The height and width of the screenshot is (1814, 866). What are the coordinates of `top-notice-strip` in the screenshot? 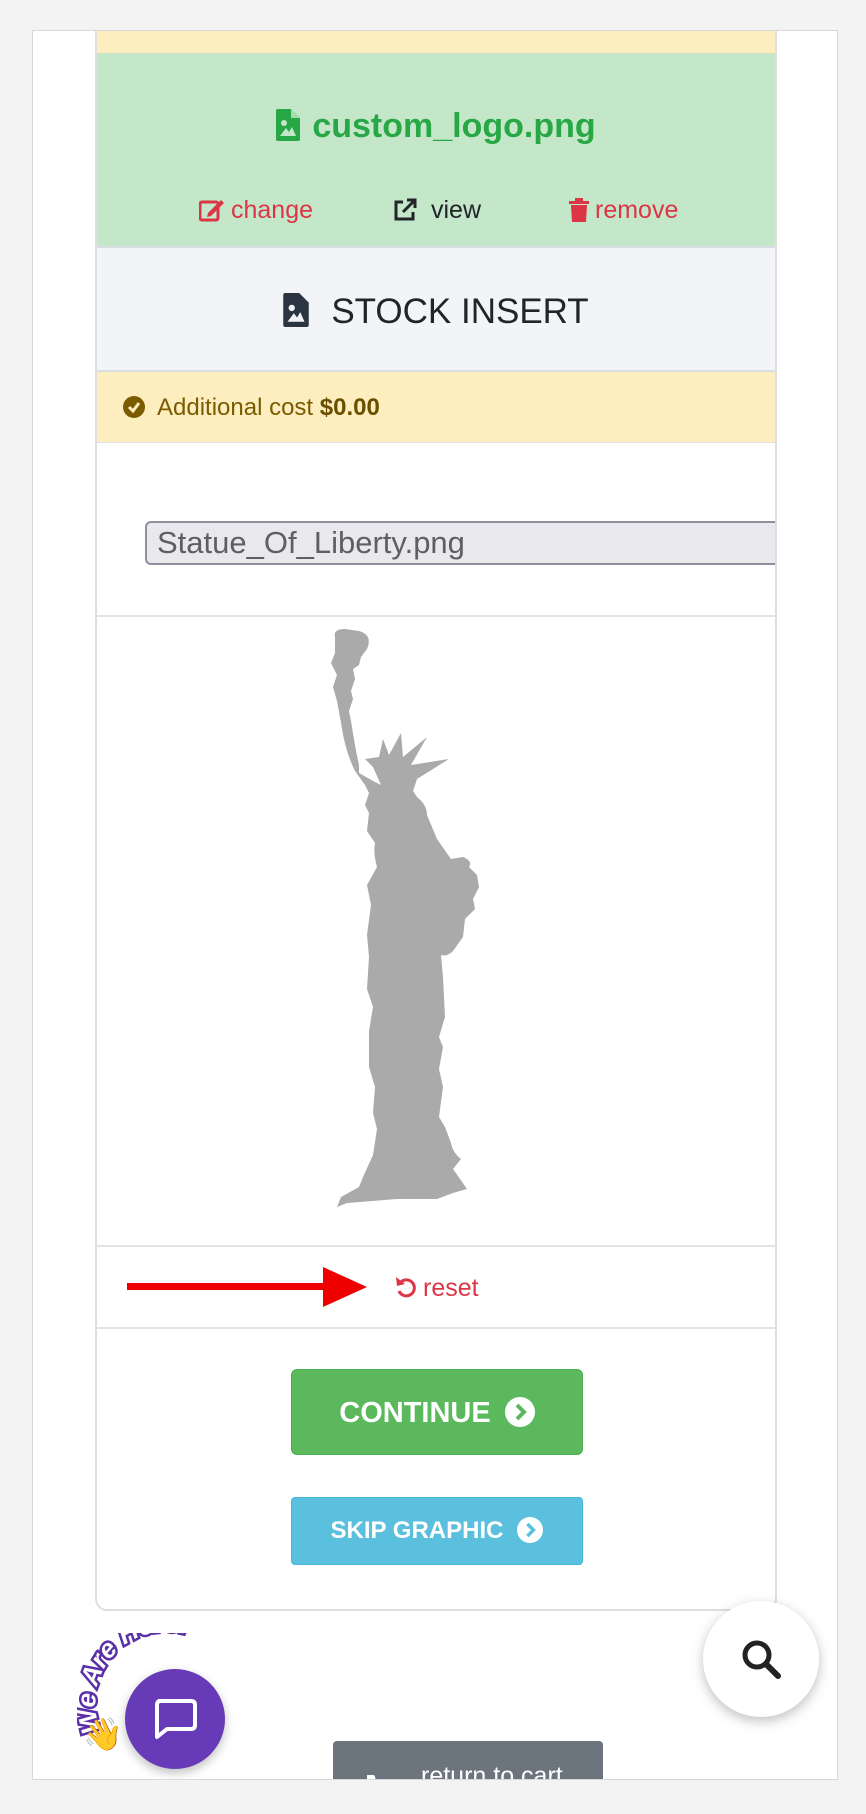 It's located at (436, 42).